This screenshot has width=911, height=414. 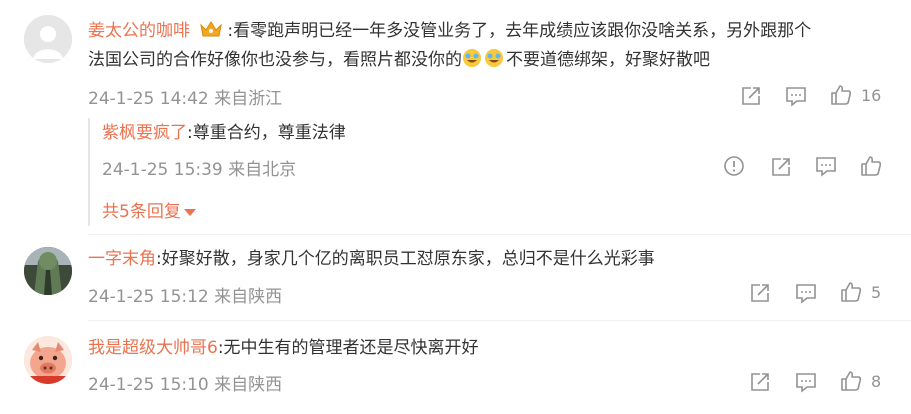 I want to click on like-button: 5, so click(x=860, y=292).